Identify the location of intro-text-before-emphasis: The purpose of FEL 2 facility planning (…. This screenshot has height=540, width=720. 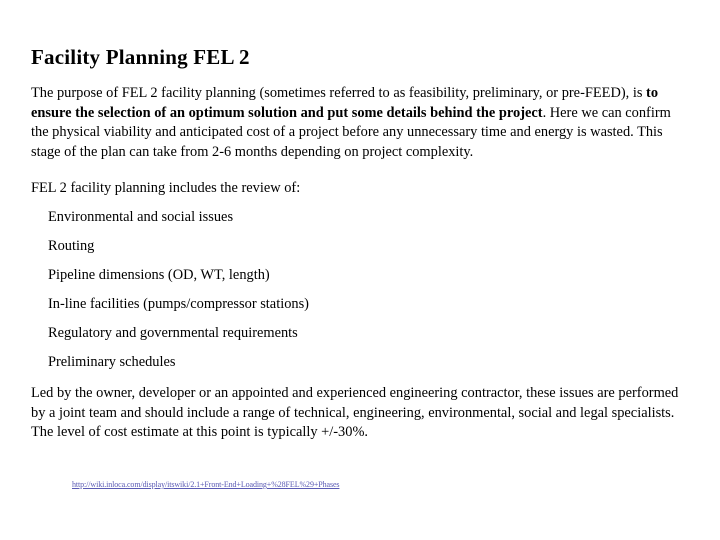
(339, 93).